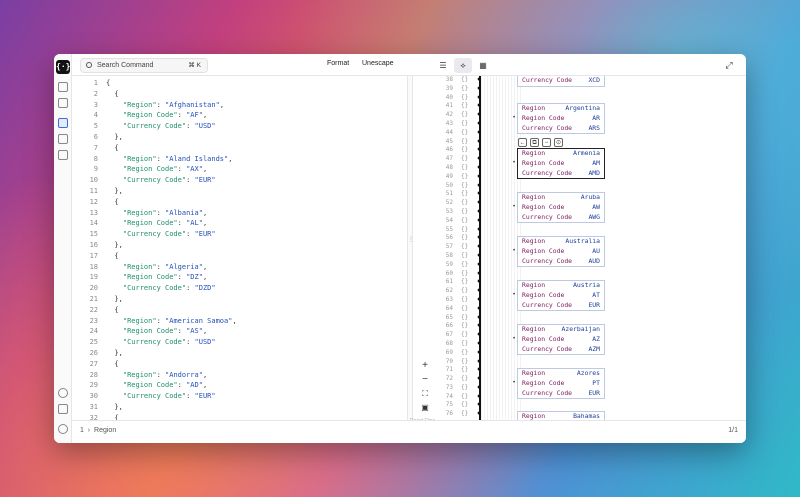  Describe the element at coordinates (540, 143) in the screenshot. I see `node-toolbar: ← ⧉ − ⊙` at that location.